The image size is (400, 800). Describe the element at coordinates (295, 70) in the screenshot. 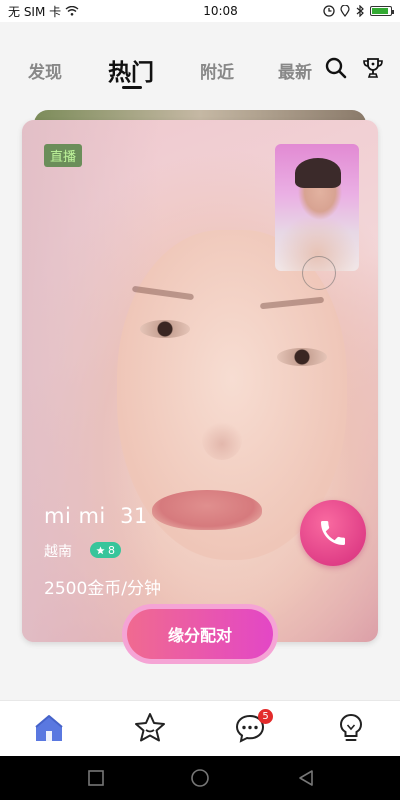

I see `tab-newest: 最新` at that location.